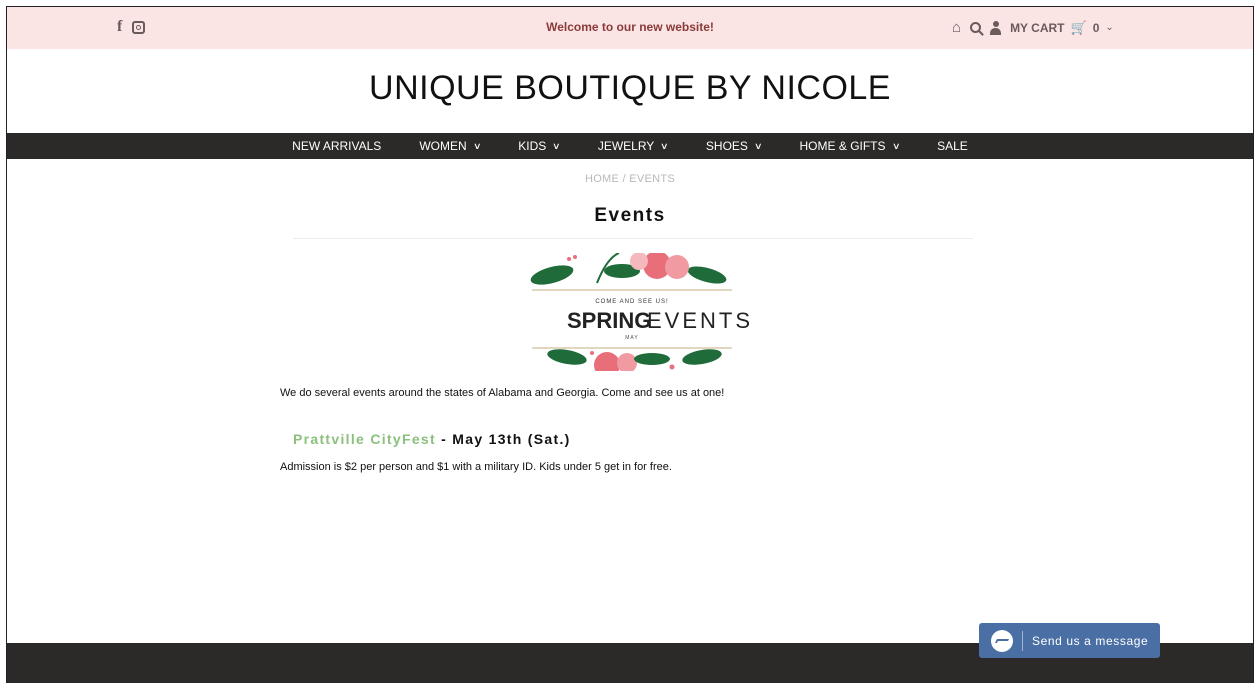  Describe the element at coordinates (630, 179) in the screenshot. I see `breadcrumb: HOME / EVENTS` at that location.